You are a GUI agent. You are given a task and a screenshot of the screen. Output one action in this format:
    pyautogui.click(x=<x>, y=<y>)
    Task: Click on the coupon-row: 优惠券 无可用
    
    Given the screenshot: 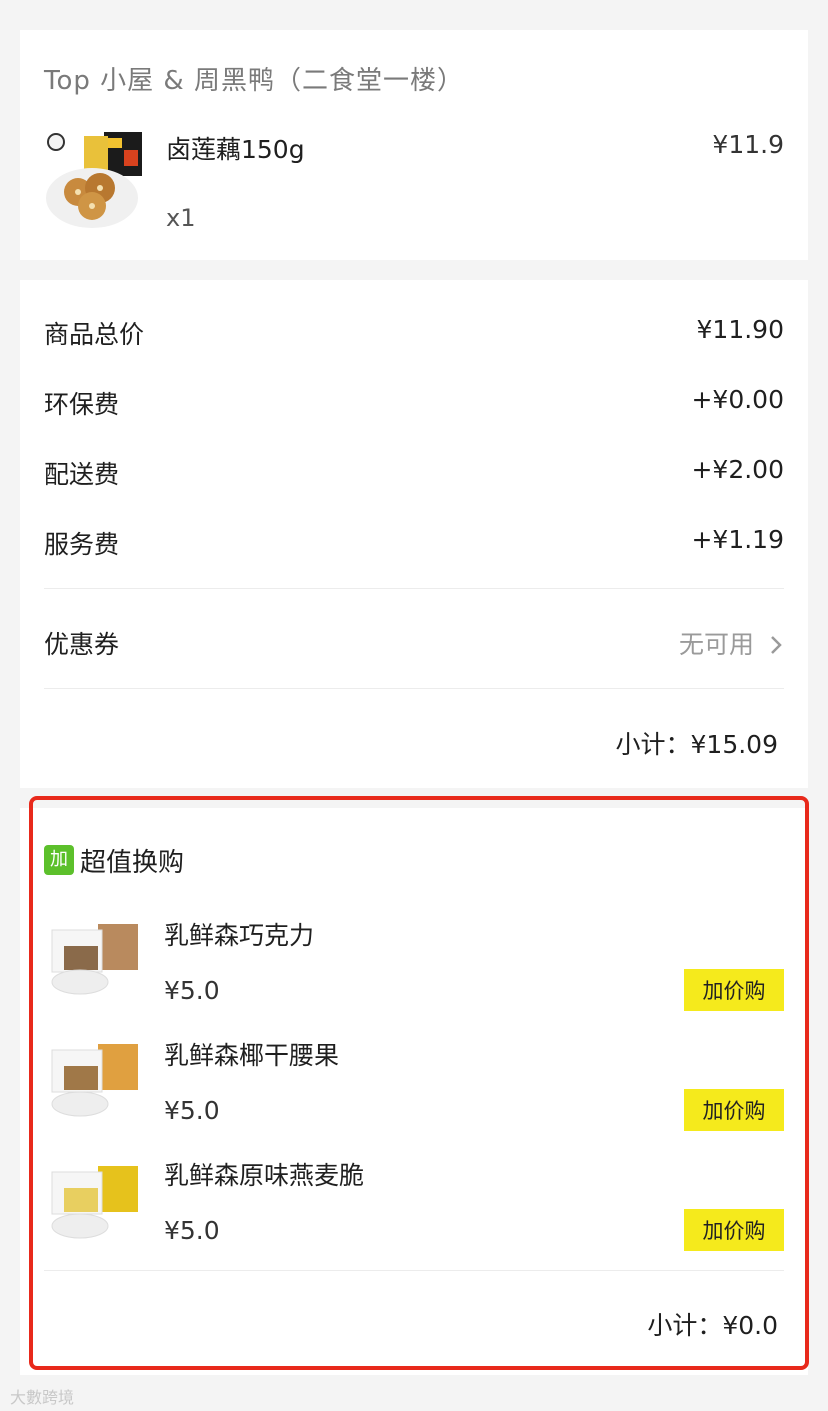 What is the action you would take?
    pyautogui.click(x=414, y=645)
    